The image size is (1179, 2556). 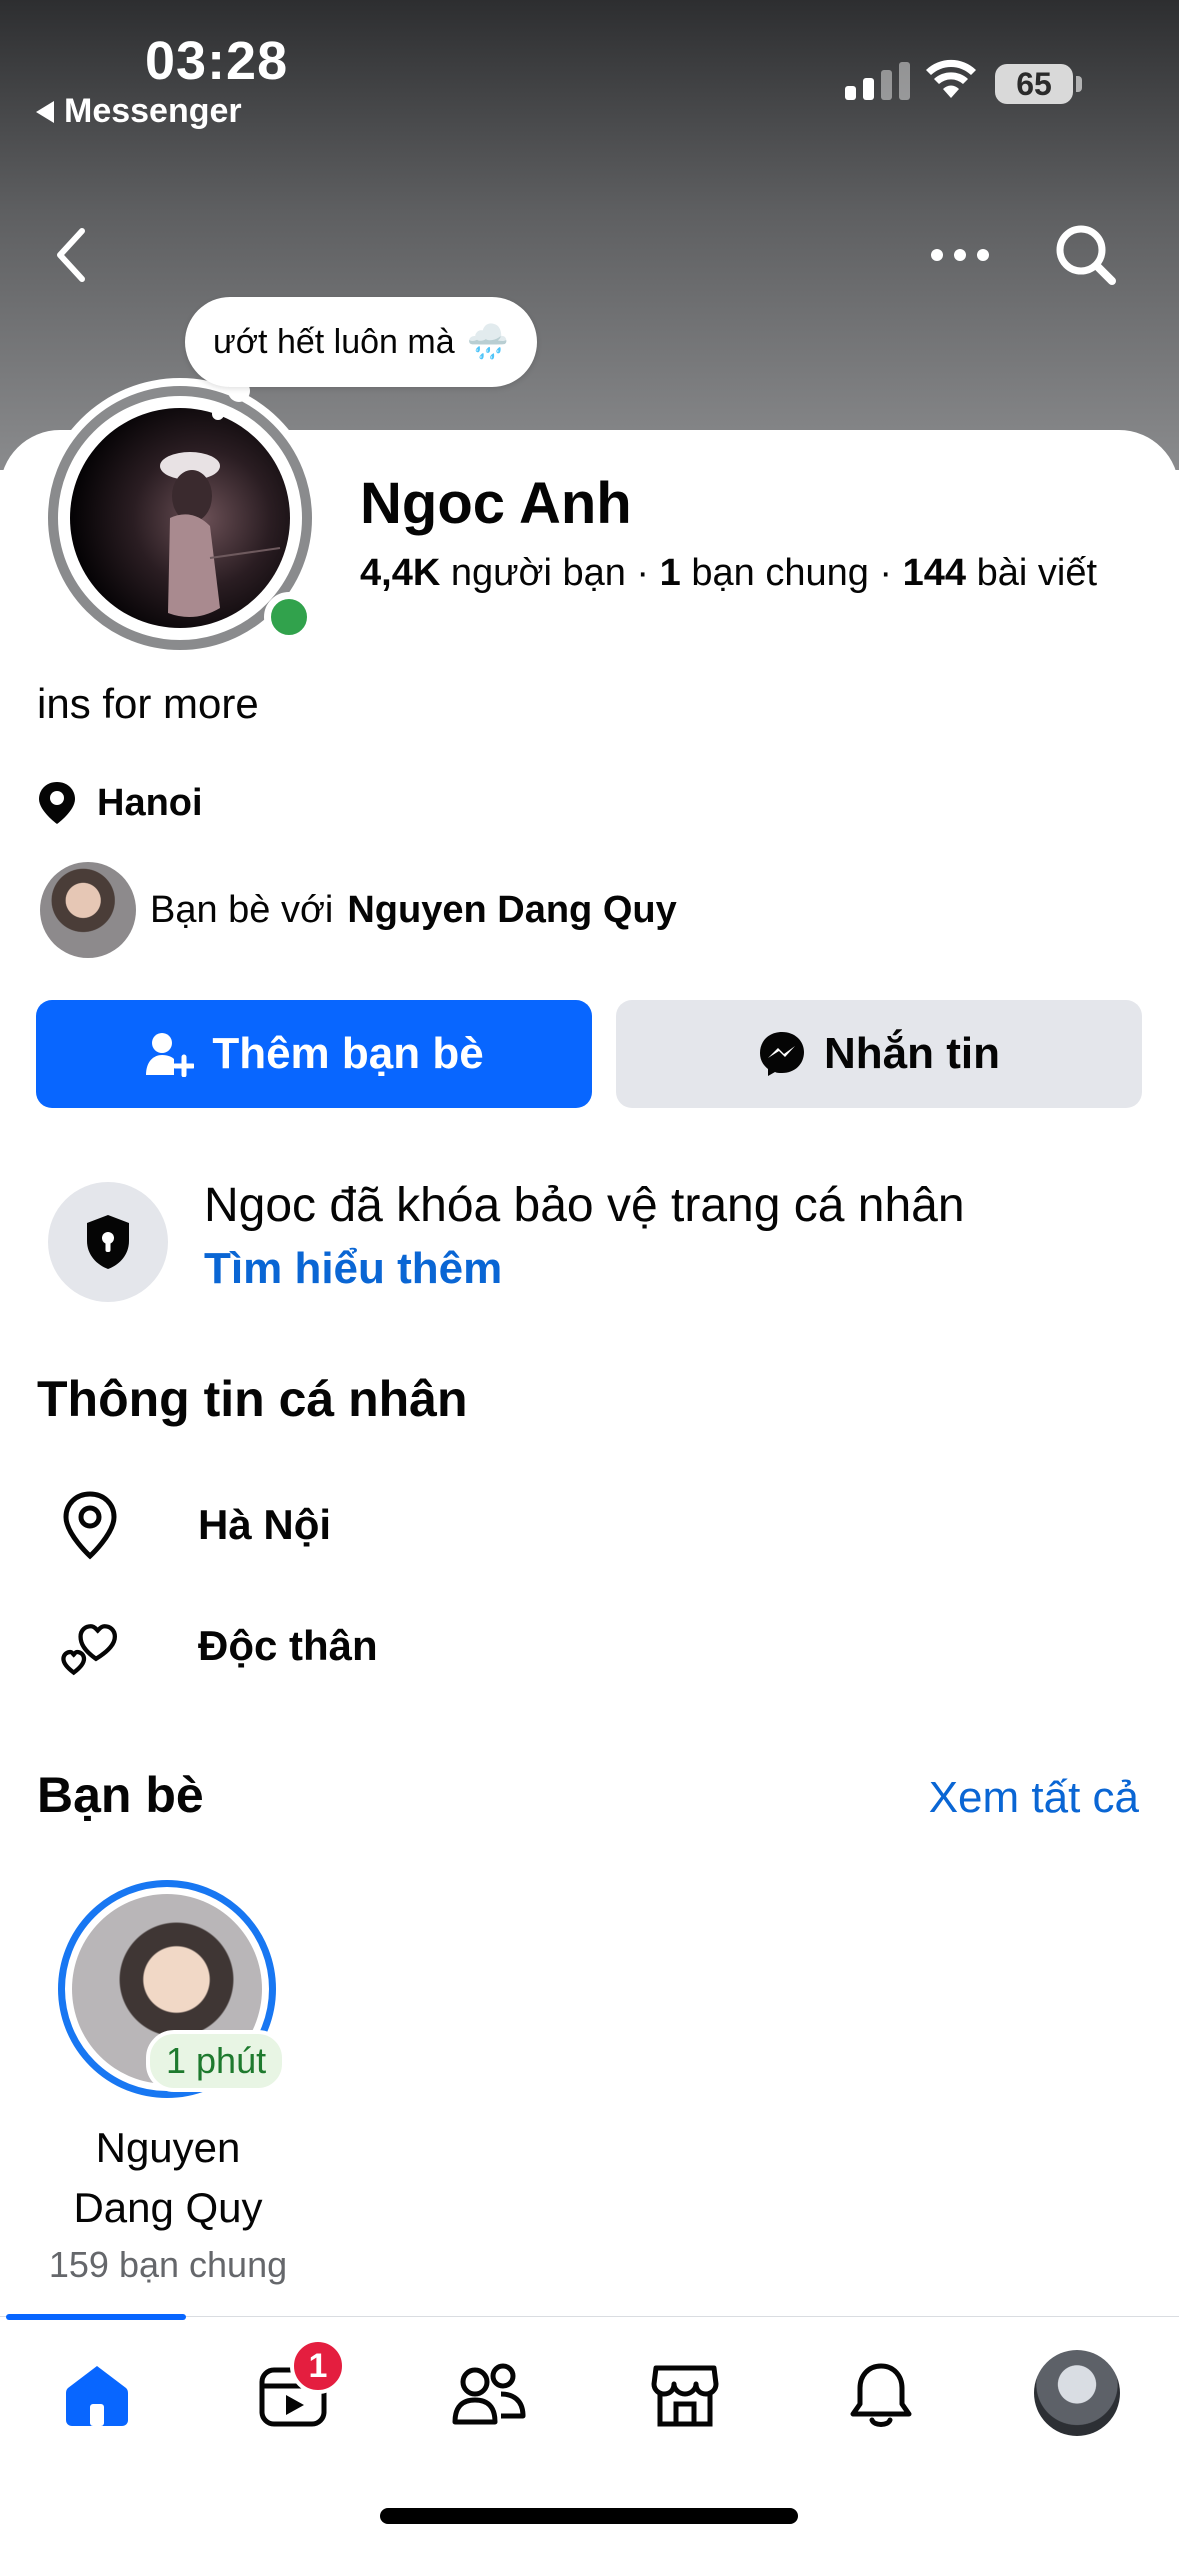 What do you see at coordinates (951, 78) in the screenshot?
I see `wifi-icon` at bounding box center [951, 78].